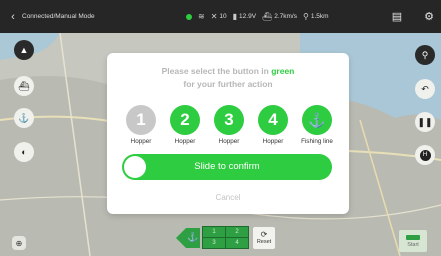 The height and width of the screenshot is (256, 441). I want to click on wifi-icon: ≋, so click(201, 16).